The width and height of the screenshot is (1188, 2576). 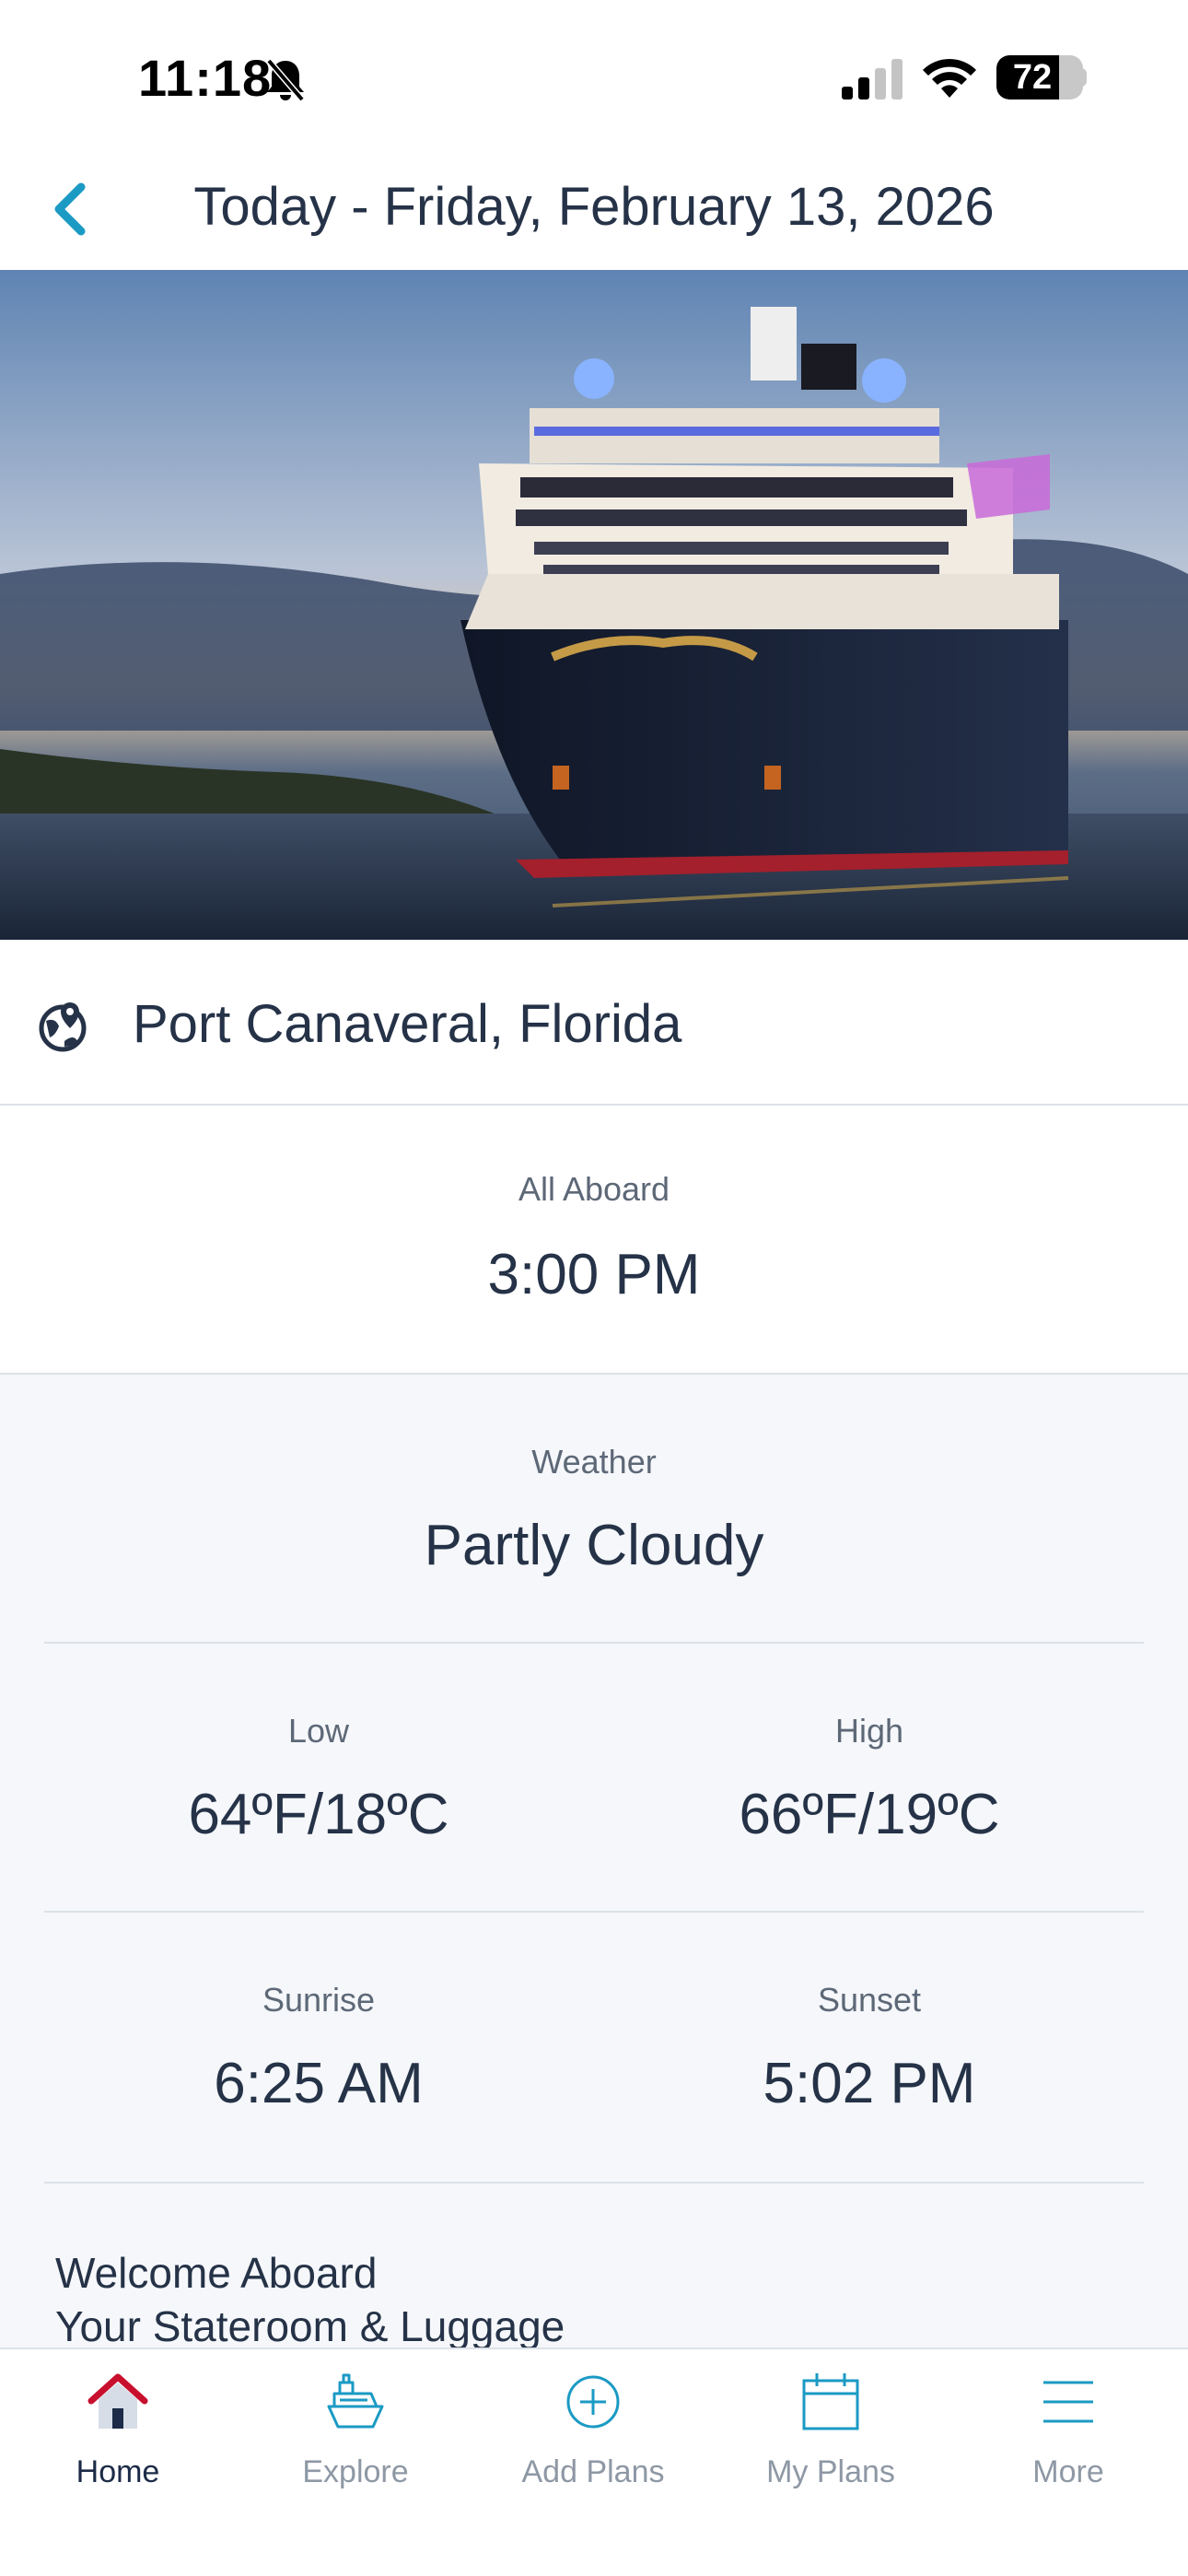 What do you see at coordinates (285, 80) in the screenshot?
I see `bell-off-icon` at bounding box center [285, 80].